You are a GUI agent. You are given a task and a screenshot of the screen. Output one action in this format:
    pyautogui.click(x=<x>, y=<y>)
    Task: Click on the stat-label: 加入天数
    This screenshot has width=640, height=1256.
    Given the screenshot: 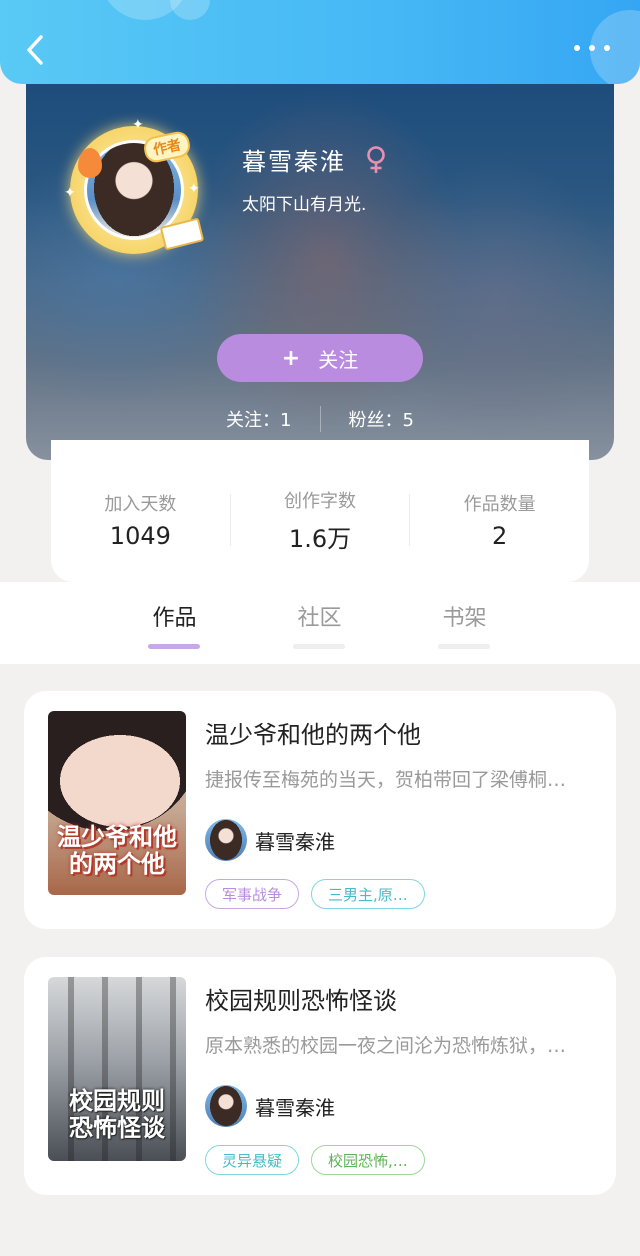 What is the action you would take?
    pyautogui.click(x=140, y=504)
    